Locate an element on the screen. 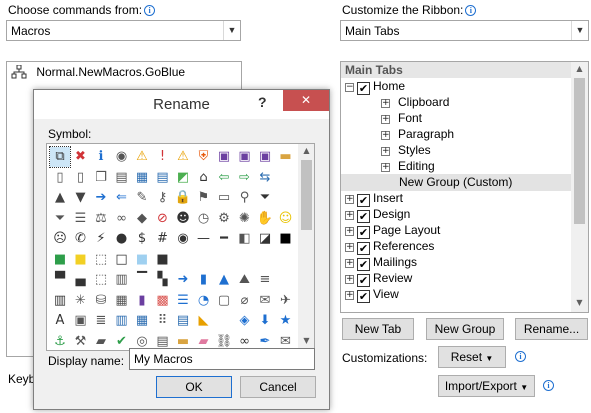 The image size is (591, 413). funnel-icon: ⏷ is located at coordinates (60, 219).